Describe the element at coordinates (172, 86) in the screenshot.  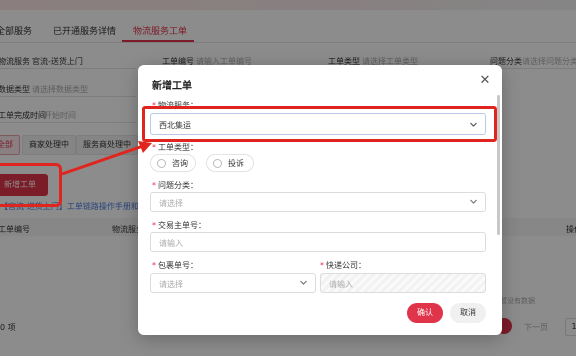
I see `dialog-title: 新增工单` at that location.